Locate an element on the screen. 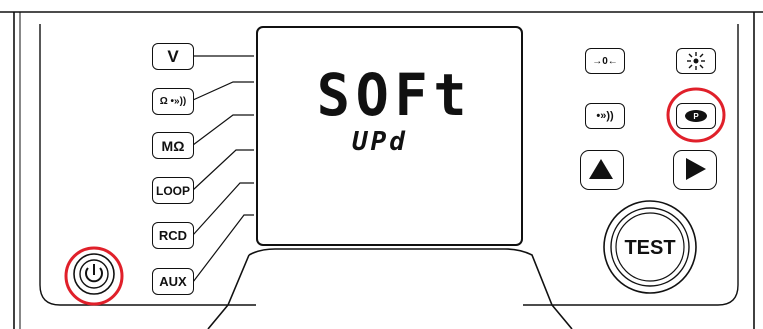 The height and width of the screenshot is (329, 763). test-label: TEST is located at coordinates (650, 248).